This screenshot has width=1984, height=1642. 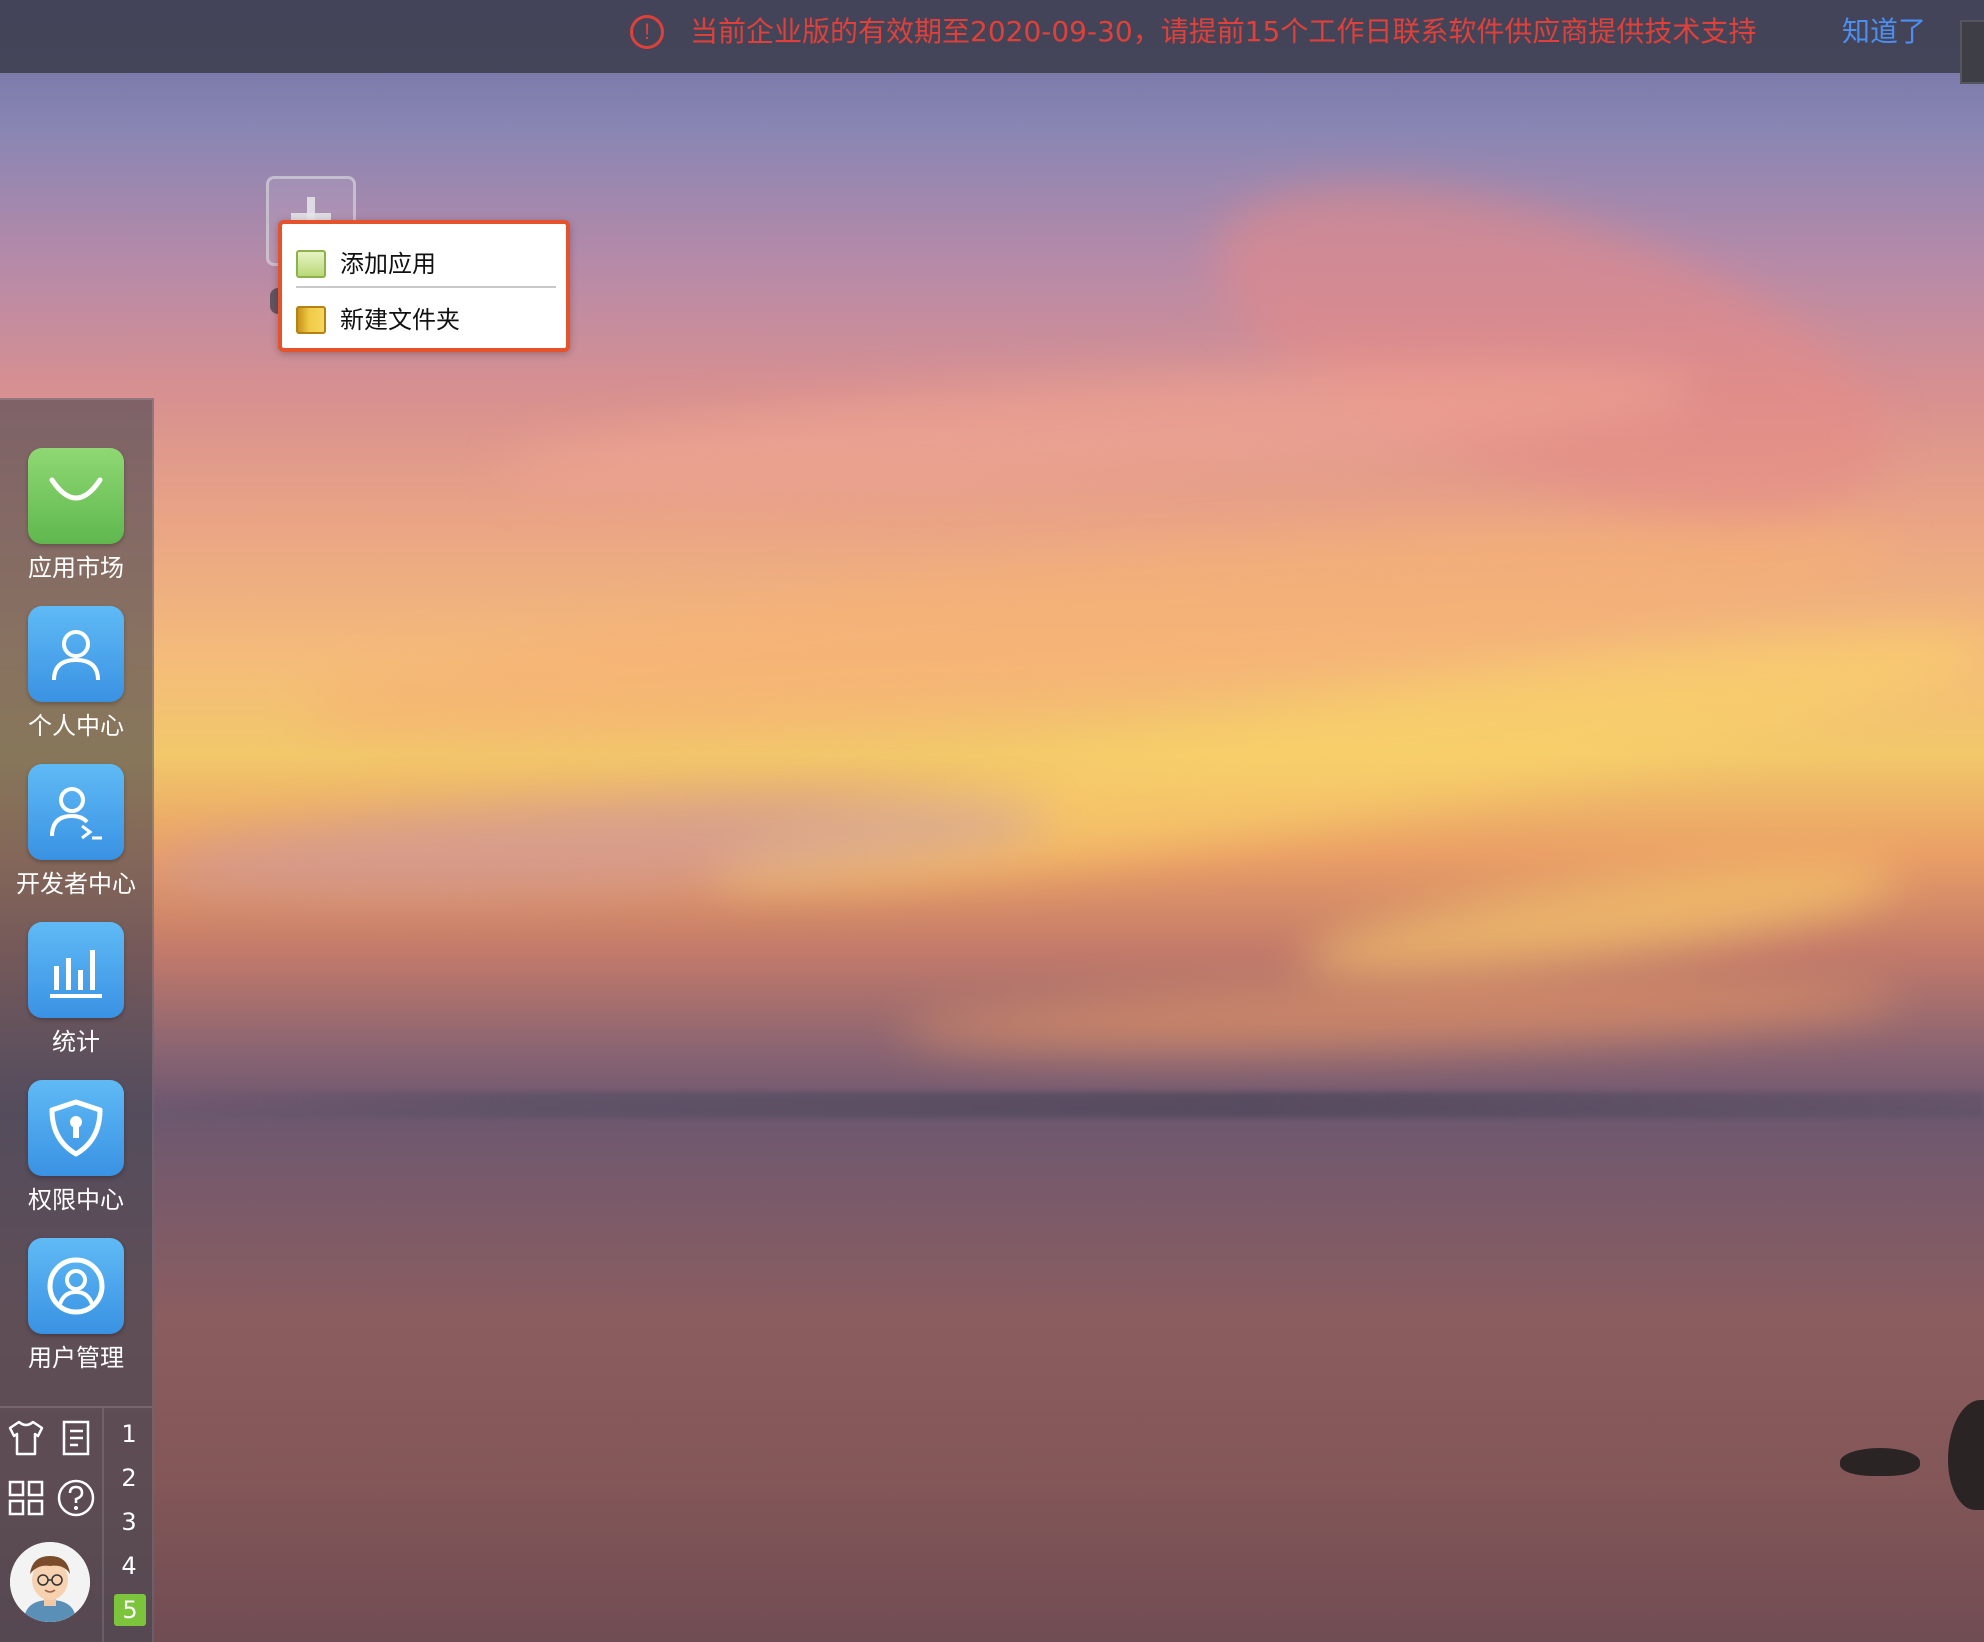 I want to click on dock-app-label: 权限中心, so click(x=76, y=1200).